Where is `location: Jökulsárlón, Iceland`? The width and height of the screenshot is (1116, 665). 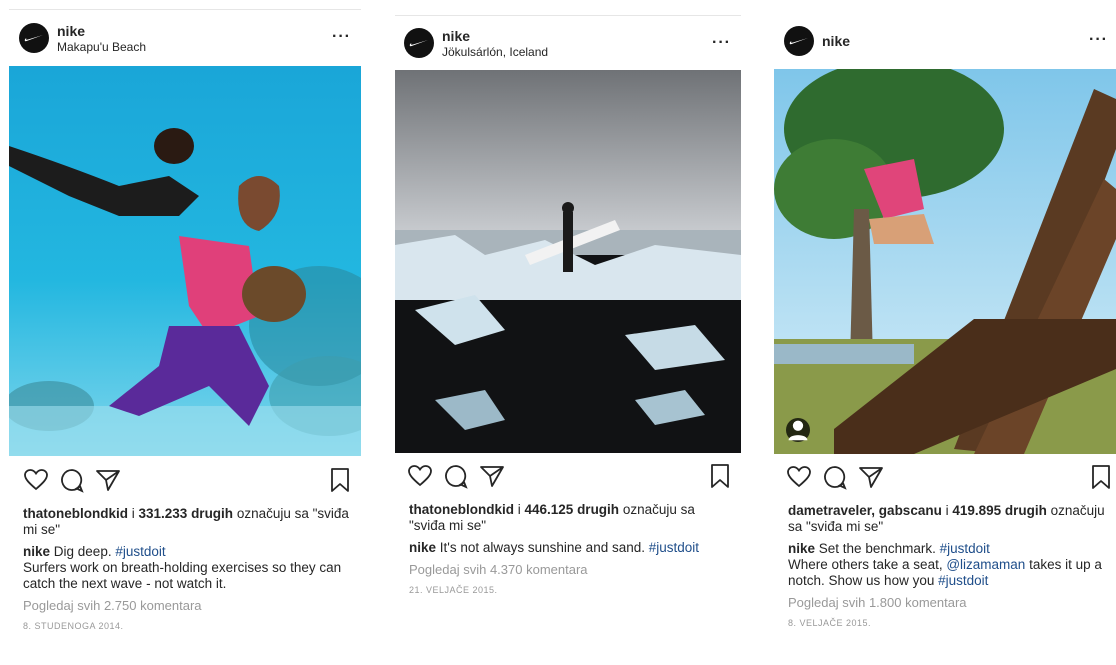
location: Jökulsárlón, Iceland is located at coordinates (495, 52).